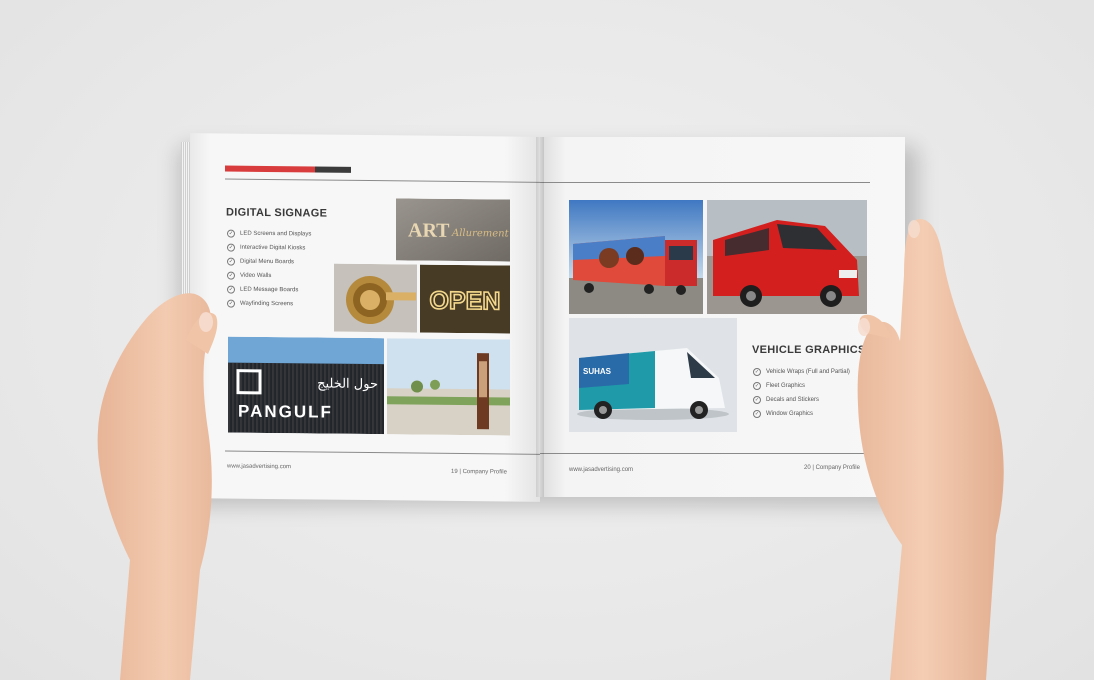 This screenshot has width=1094, height=680. Describe the element at coordinates (930, 449) in the screenshot. I see `right-hand` at that location.